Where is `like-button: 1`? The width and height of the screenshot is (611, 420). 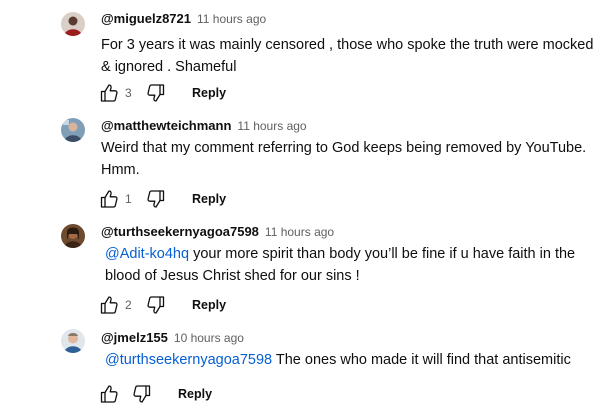 like-button: 1 is located at coordinates (114, 199).